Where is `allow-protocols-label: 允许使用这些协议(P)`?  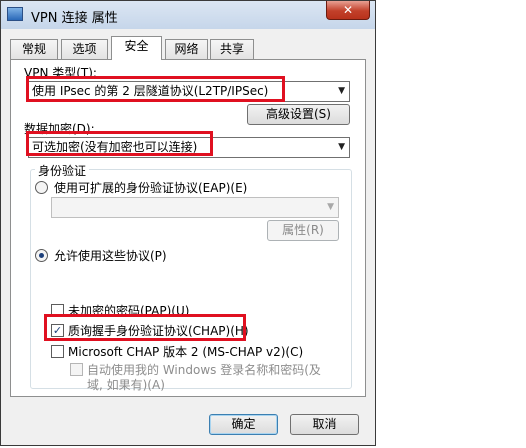
allow-protocols-label: 允许使用这些协议(P) is located at coordinates (110, 256).